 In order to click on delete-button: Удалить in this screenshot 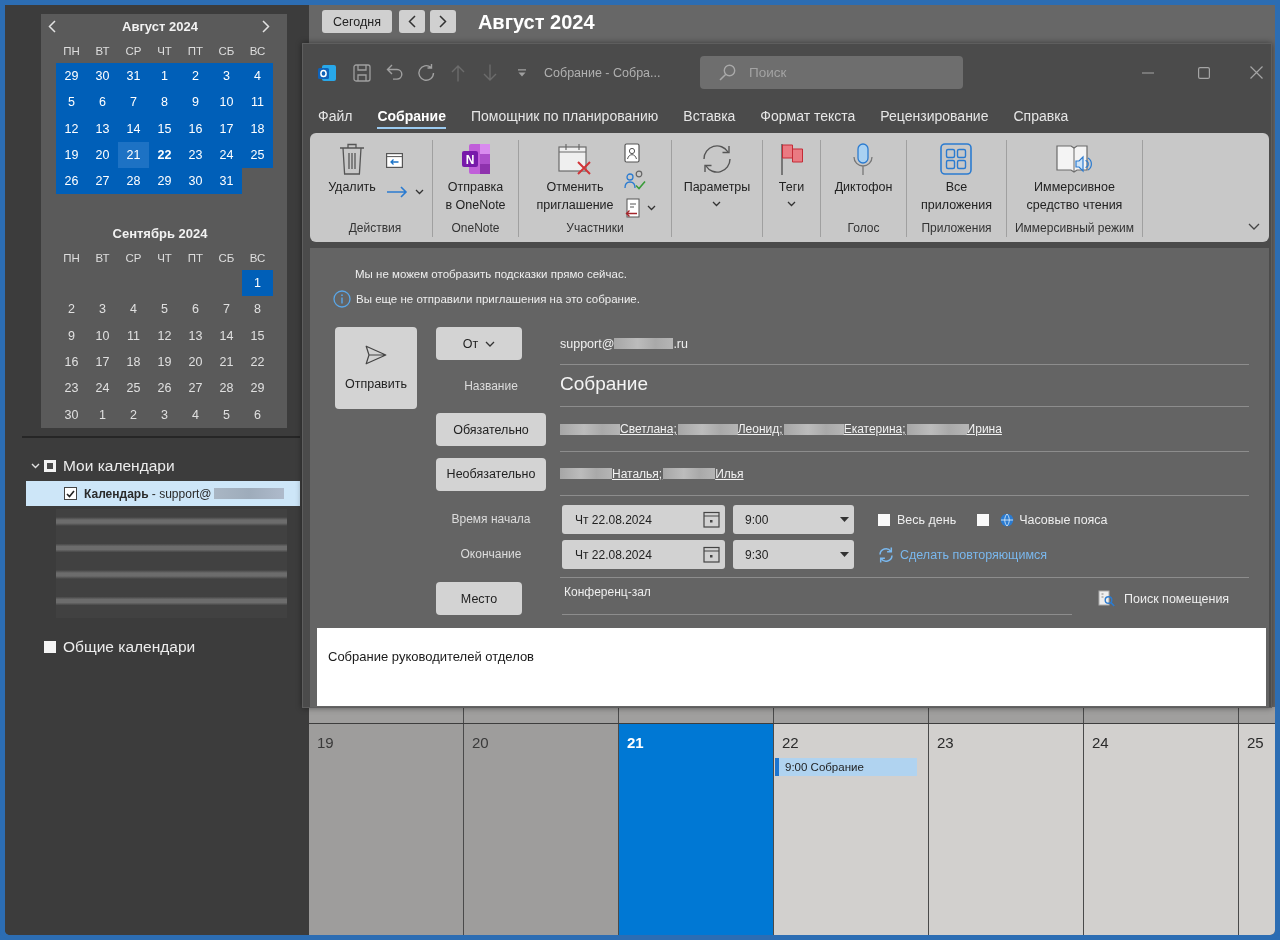, I will do `click(352, 179)`.